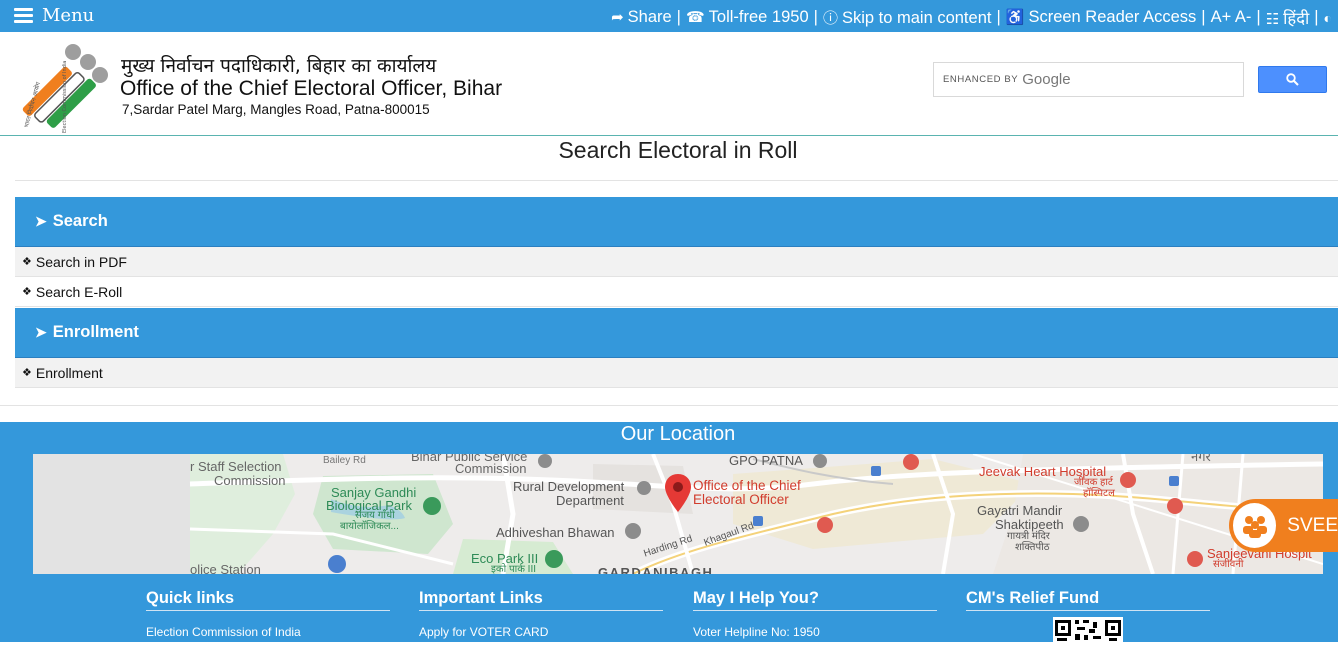 The image size is (1338, 647). What do you see at coordinates (236, 466) in the screenshot?
I see `map-label-staff-selection: r Staff Selection` at bounding box center [236, 466].